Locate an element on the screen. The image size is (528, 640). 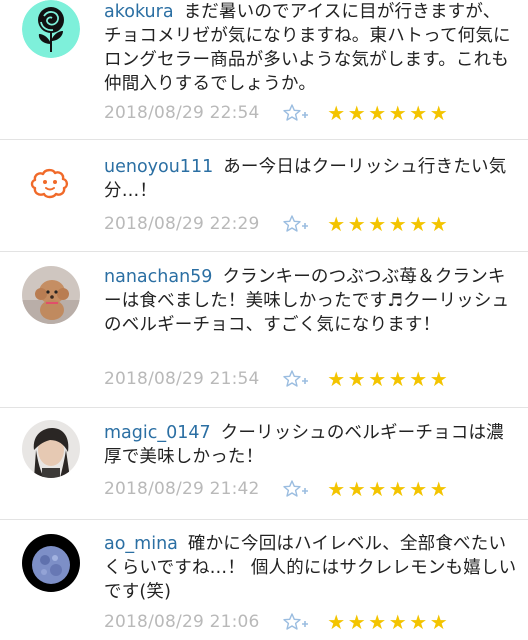
username-link: ao_mina is located at coordinates (141, 544).